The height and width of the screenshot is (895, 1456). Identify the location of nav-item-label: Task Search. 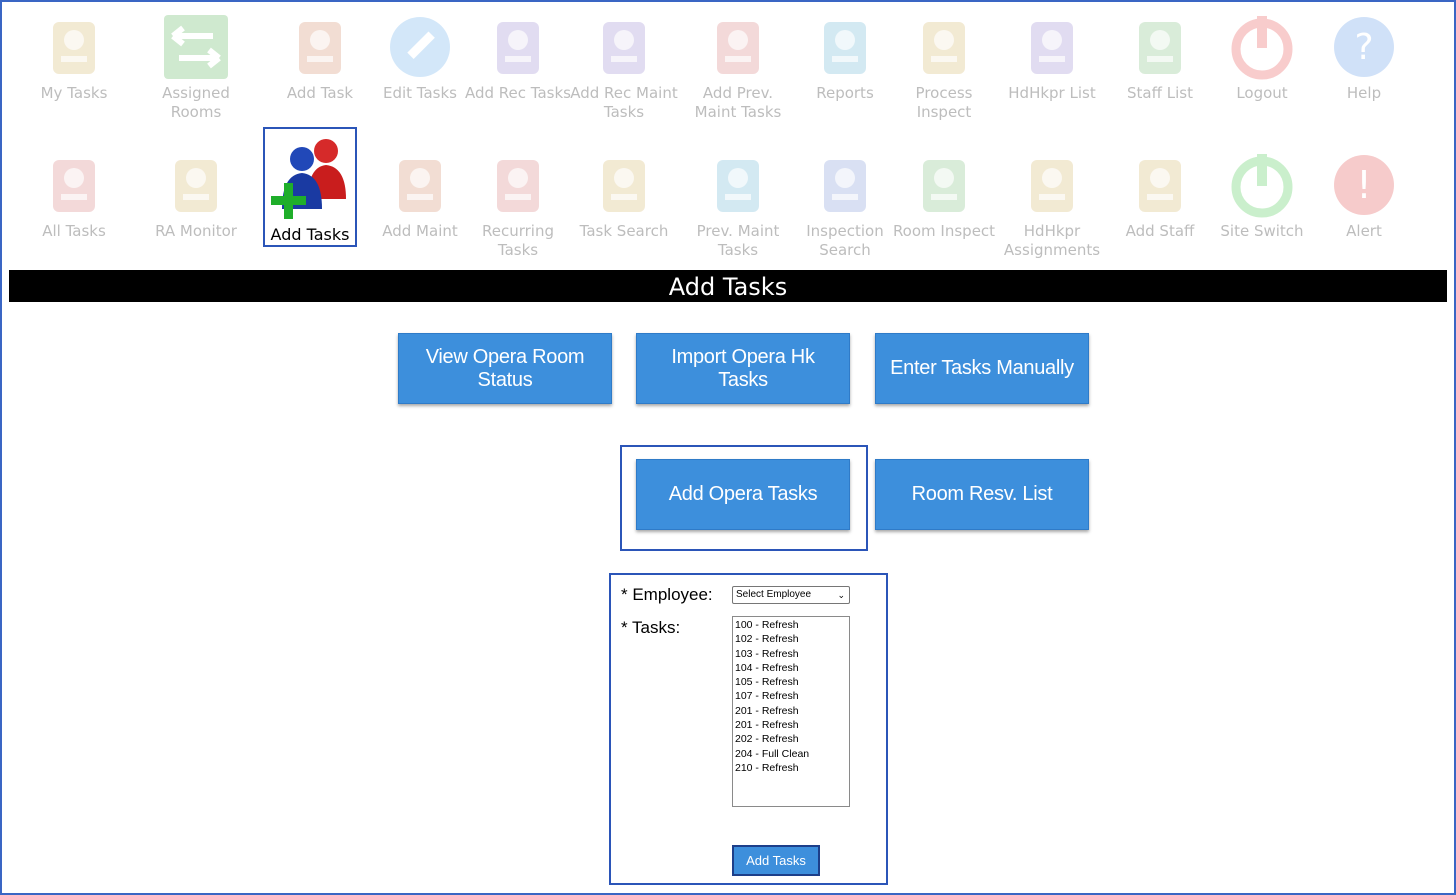
(624, 231).